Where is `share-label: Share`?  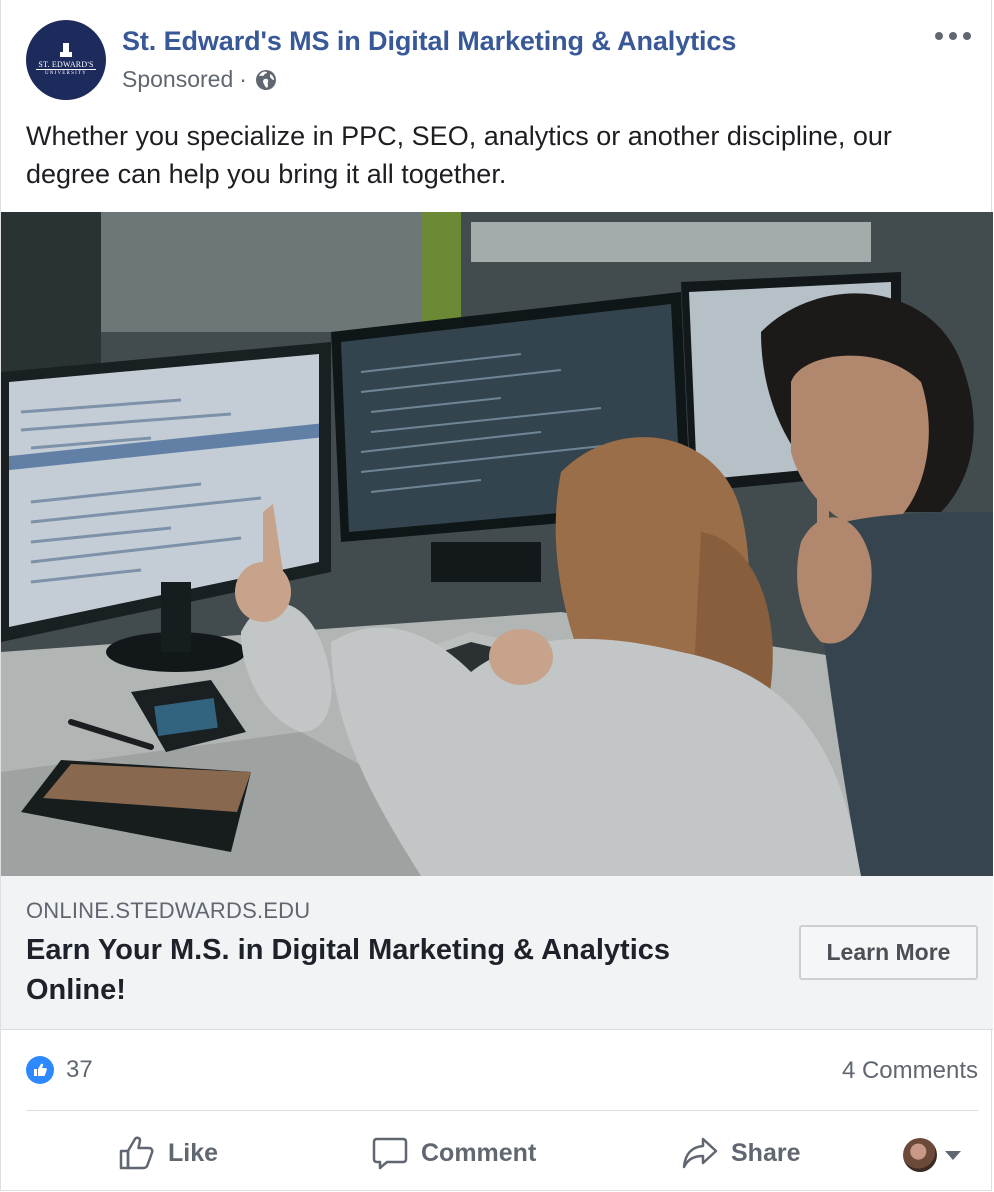 share-label: Share is located at coordinates (766, 1152).